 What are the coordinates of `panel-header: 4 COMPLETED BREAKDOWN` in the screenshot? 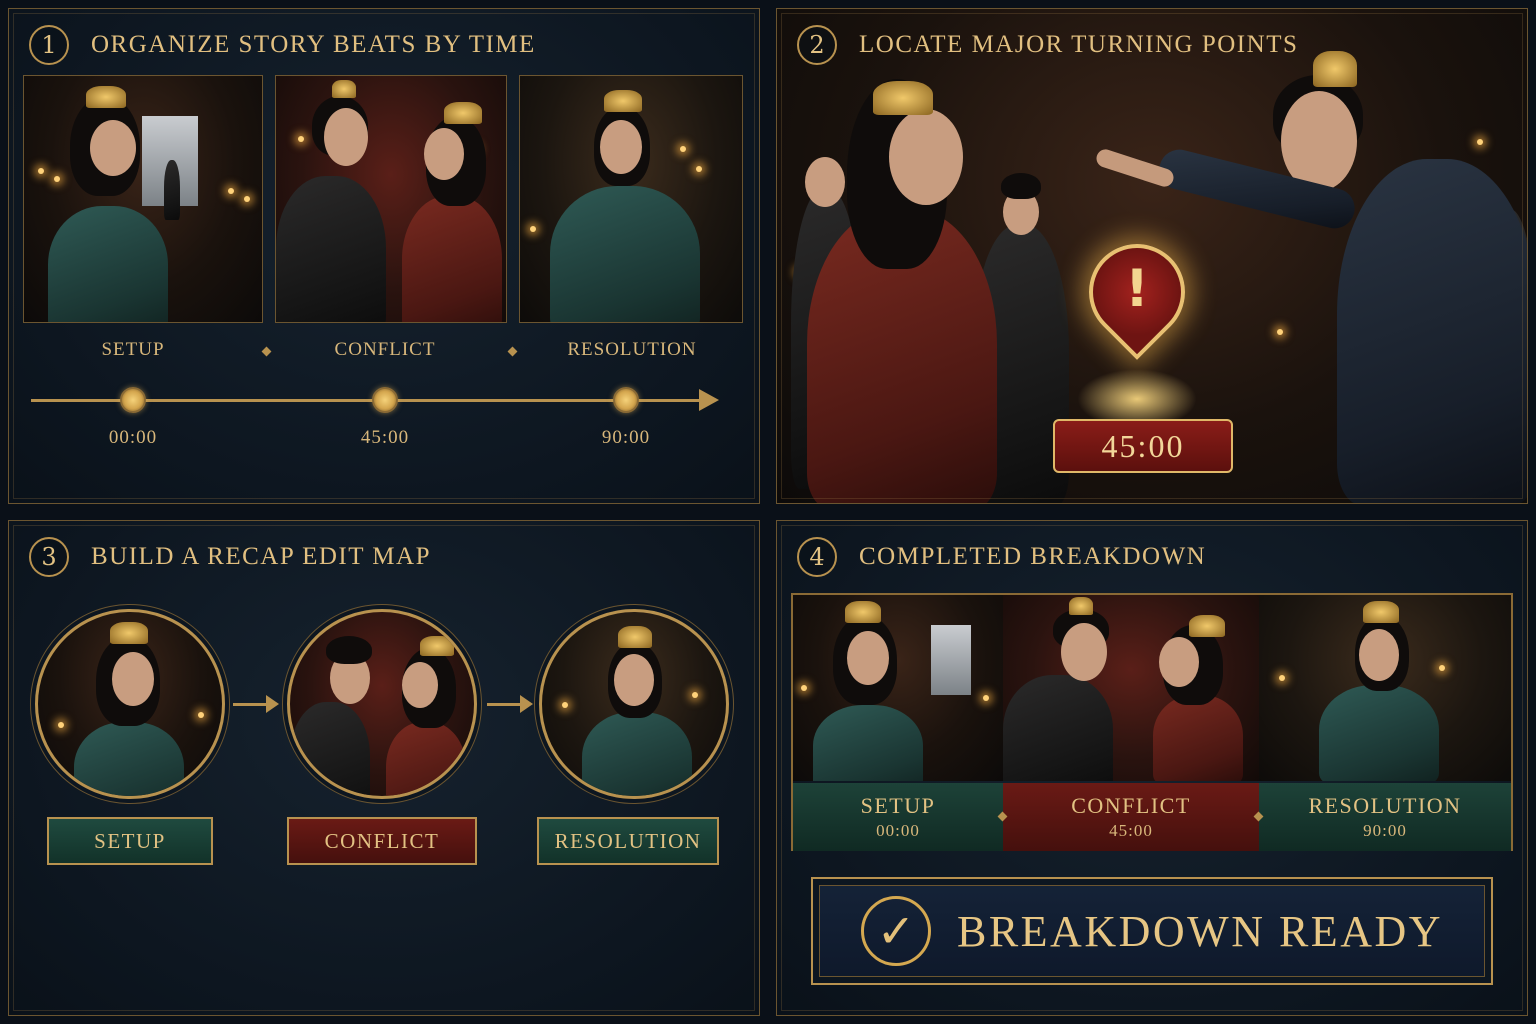 It's located at (1001, 557).